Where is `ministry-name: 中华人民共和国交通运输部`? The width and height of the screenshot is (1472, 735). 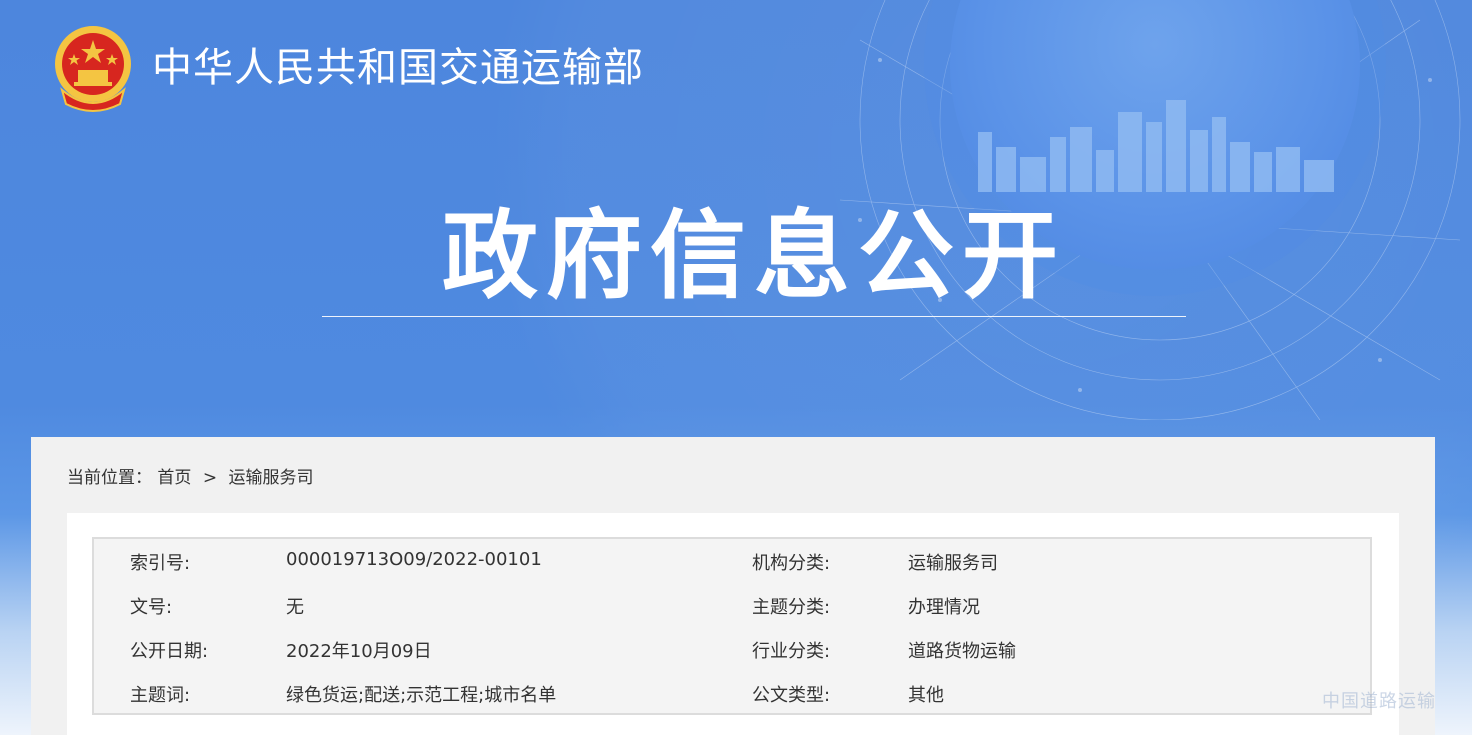
ministry-name: 中华人民共和国交通运输部 is located at coordinates (398, 68).